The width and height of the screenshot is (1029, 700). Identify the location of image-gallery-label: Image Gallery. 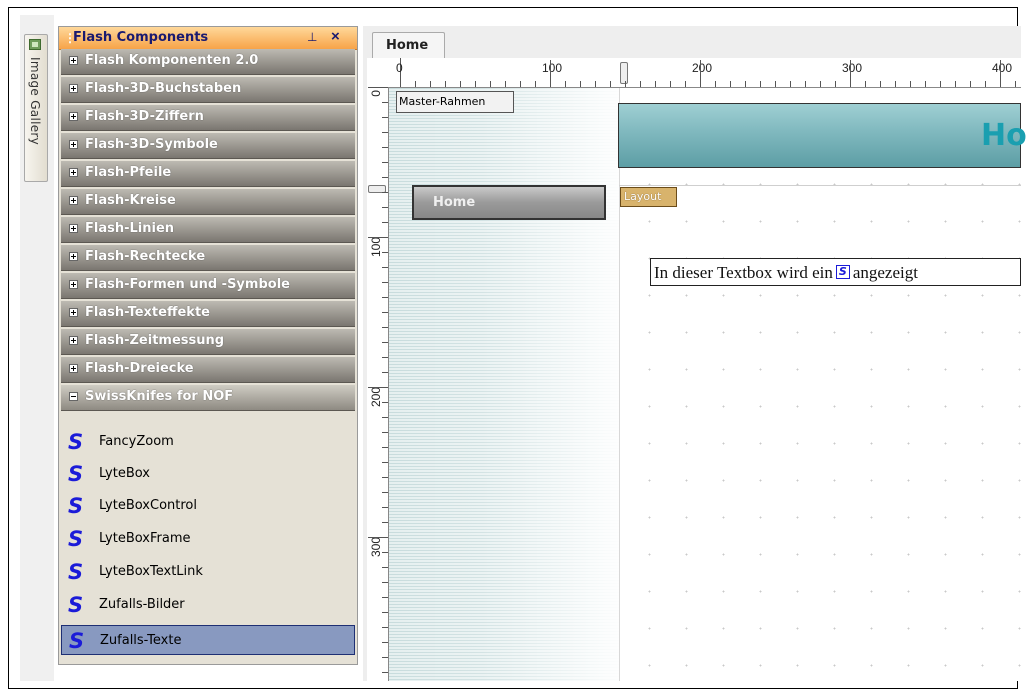
(35, 101).